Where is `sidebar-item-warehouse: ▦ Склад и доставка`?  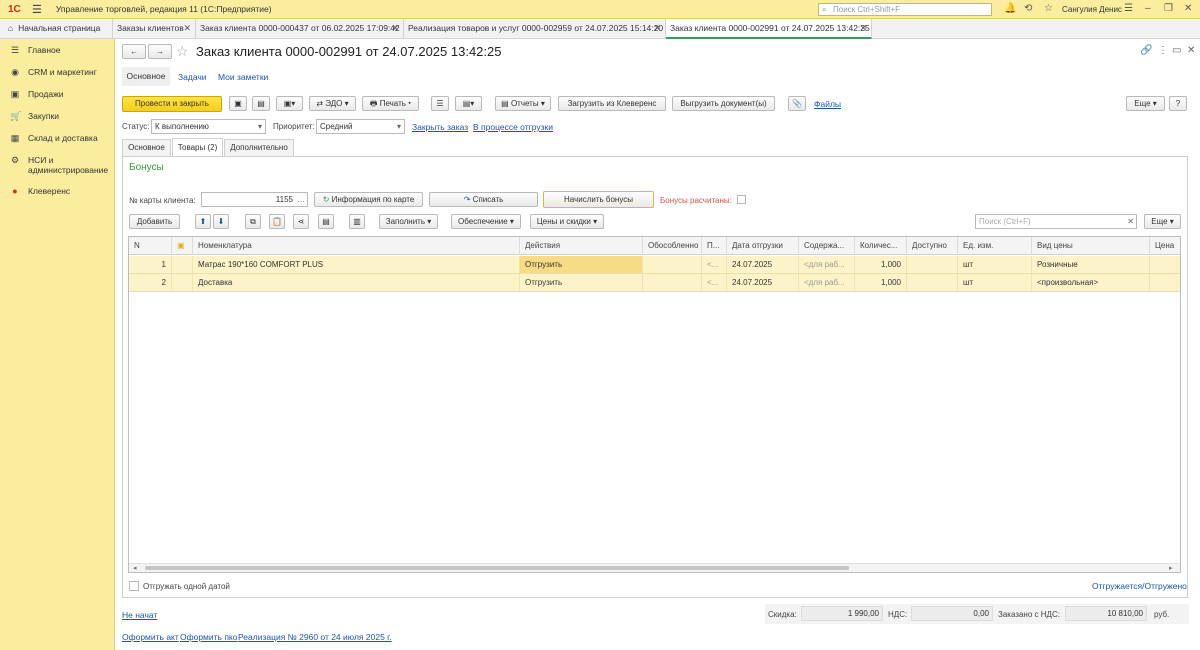 sidebar-item-warehouse: ▦ Склад и доставка is located at coordinates (57, 138).